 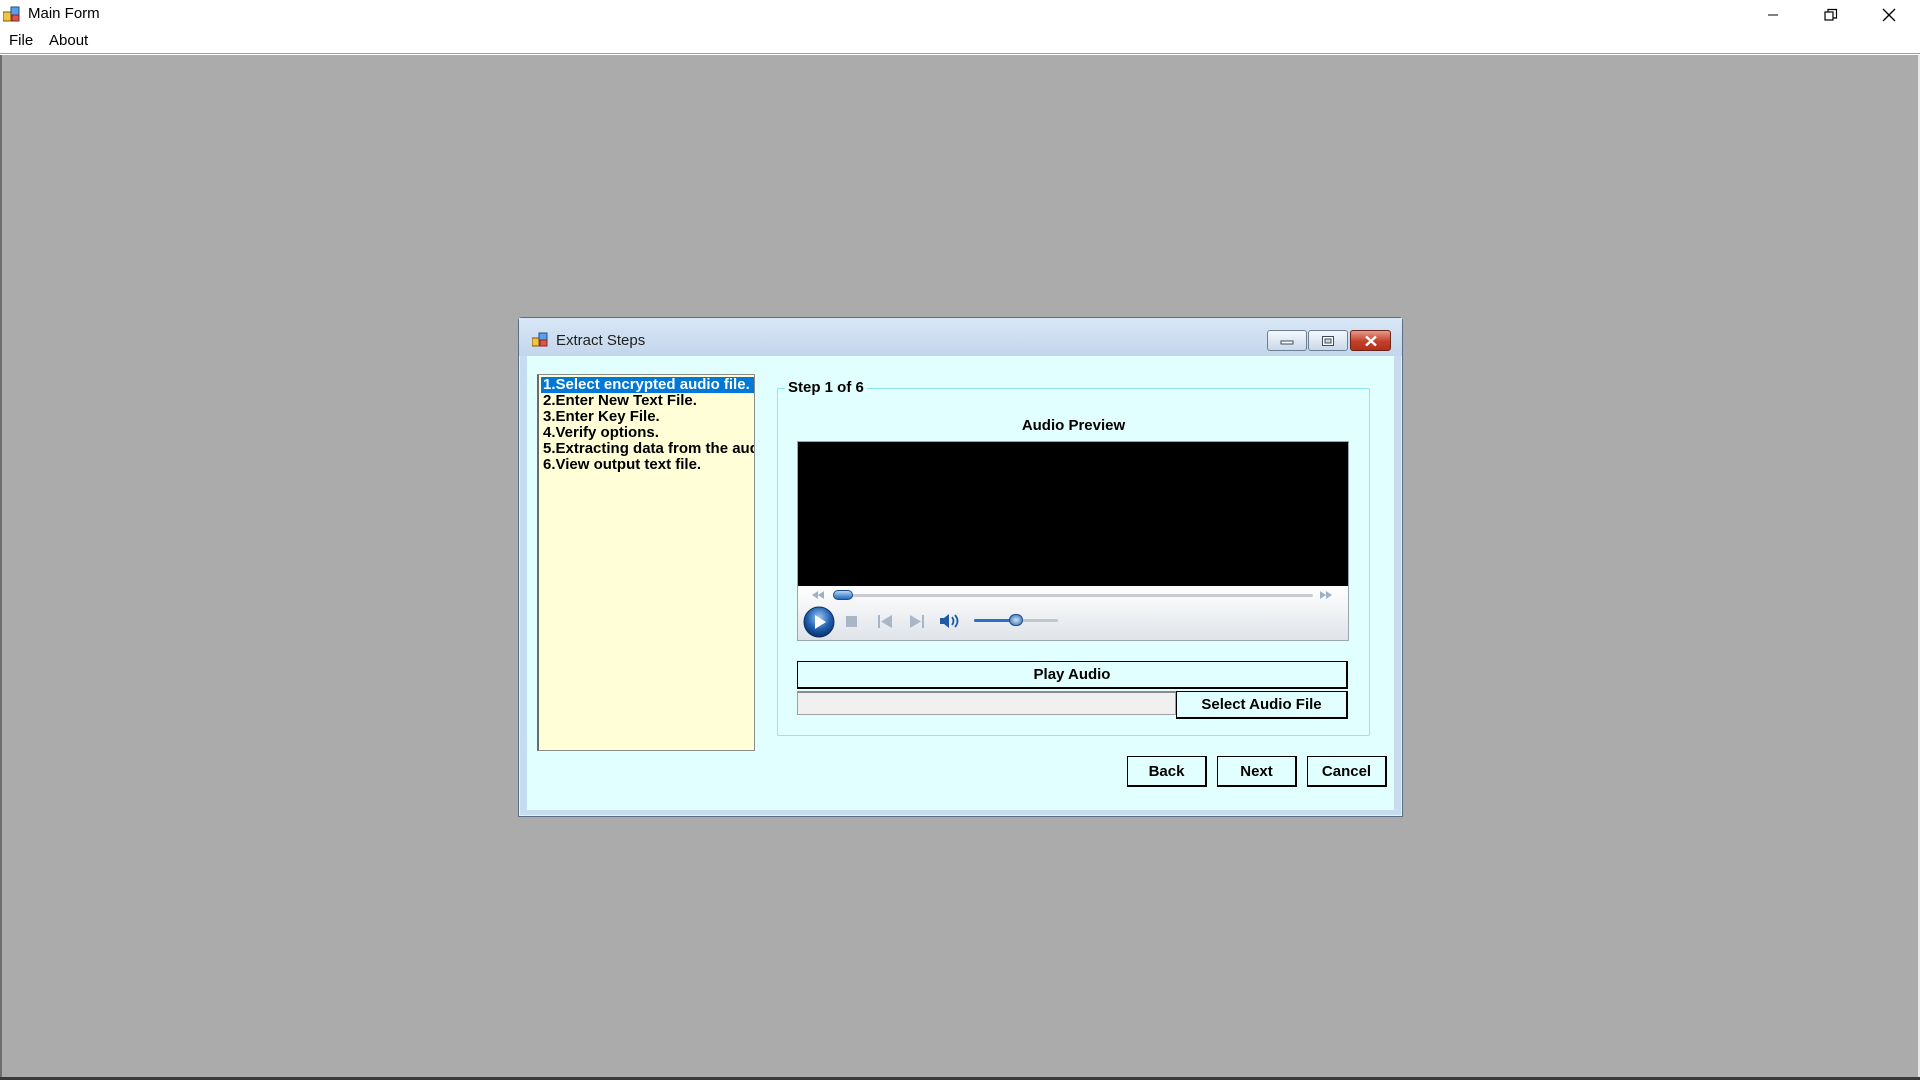 I want to click on restore-button, so click(x=1831, y=14).